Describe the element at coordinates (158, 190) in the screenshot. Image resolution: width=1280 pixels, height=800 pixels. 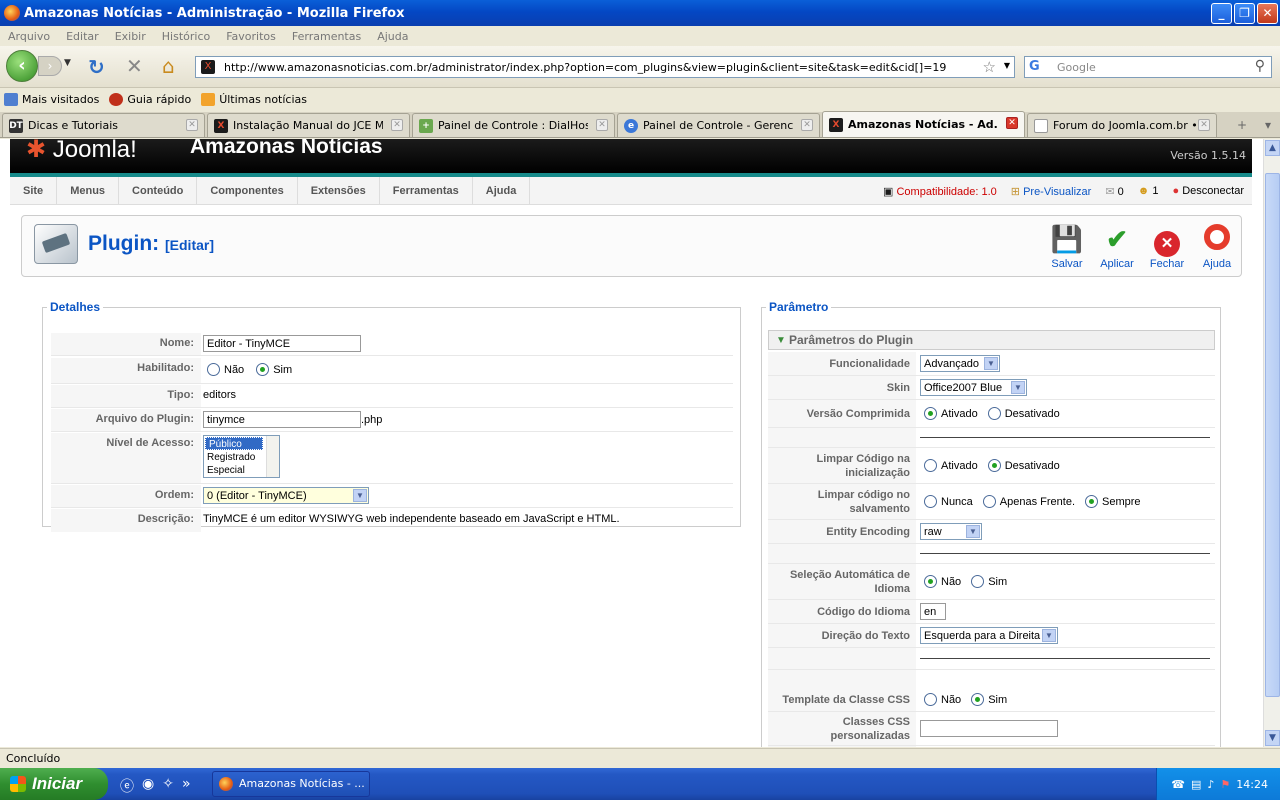
I see `menu-conteudo: Conteúdo` at that location.